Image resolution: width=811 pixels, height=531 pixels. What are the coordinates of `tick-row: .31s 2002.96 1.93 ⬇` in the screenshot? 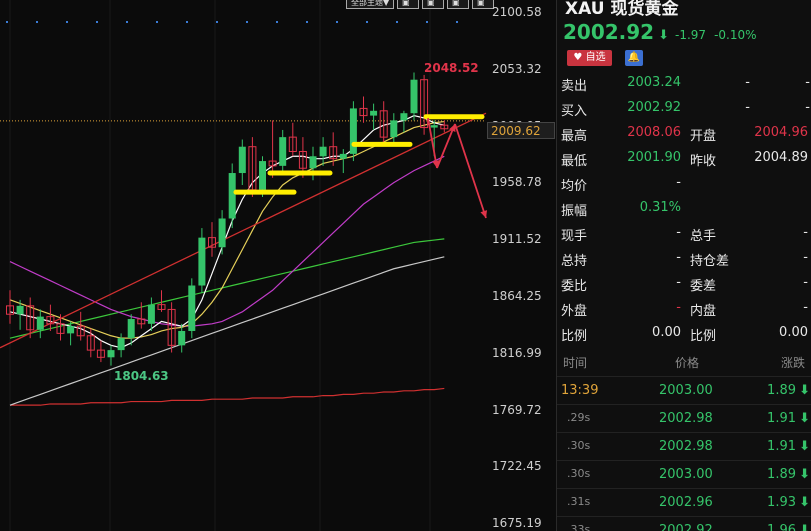 It's located at (684, 502).